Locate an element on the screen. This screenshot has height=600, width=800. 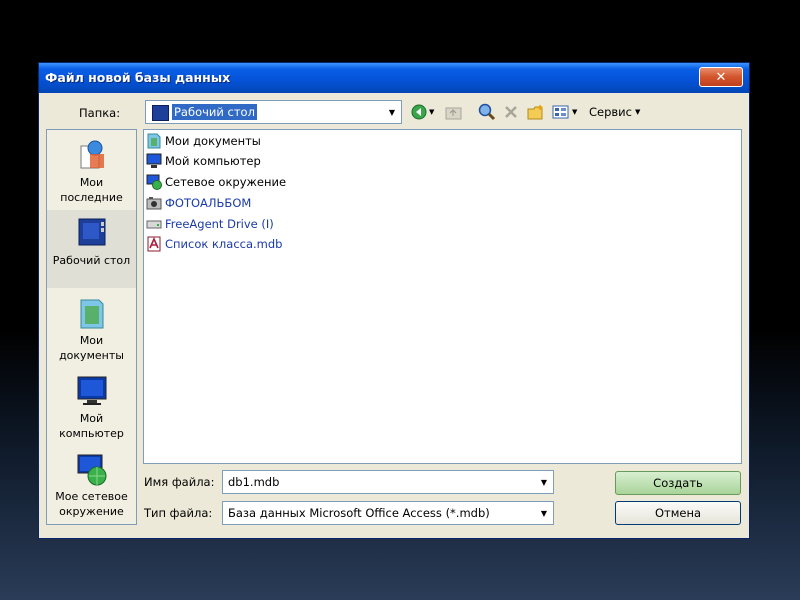
search-web-button is located at coordinates (487, 112).